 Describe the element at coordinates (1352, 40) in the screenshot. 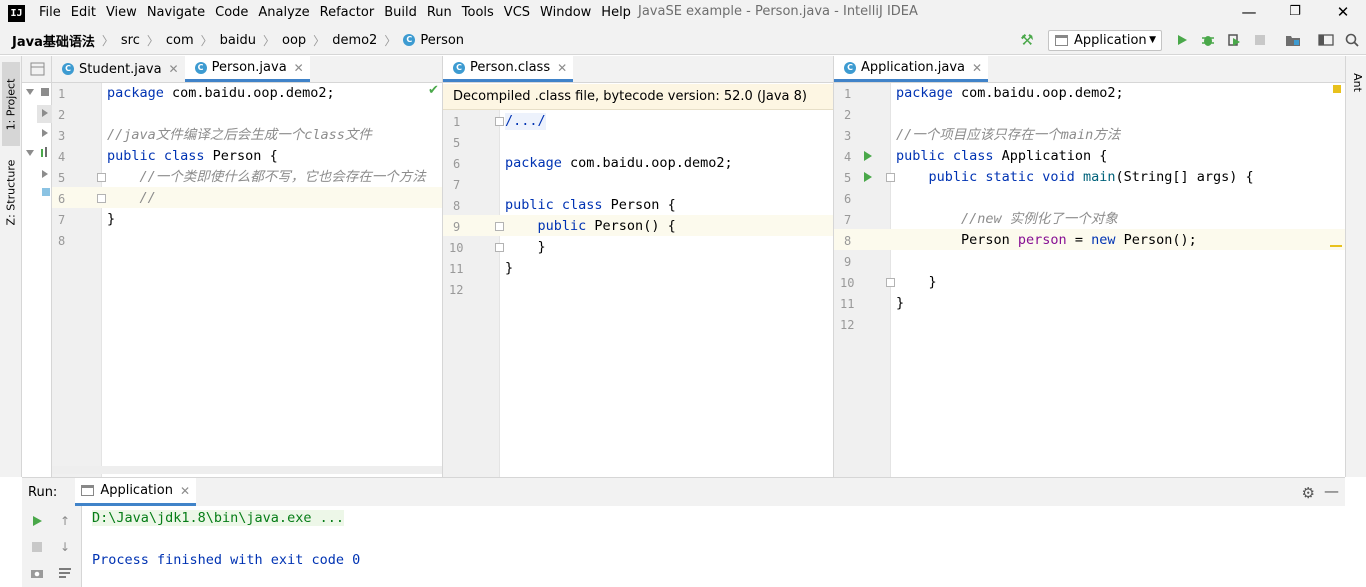

I see `search-everywhere-icon` at that location.